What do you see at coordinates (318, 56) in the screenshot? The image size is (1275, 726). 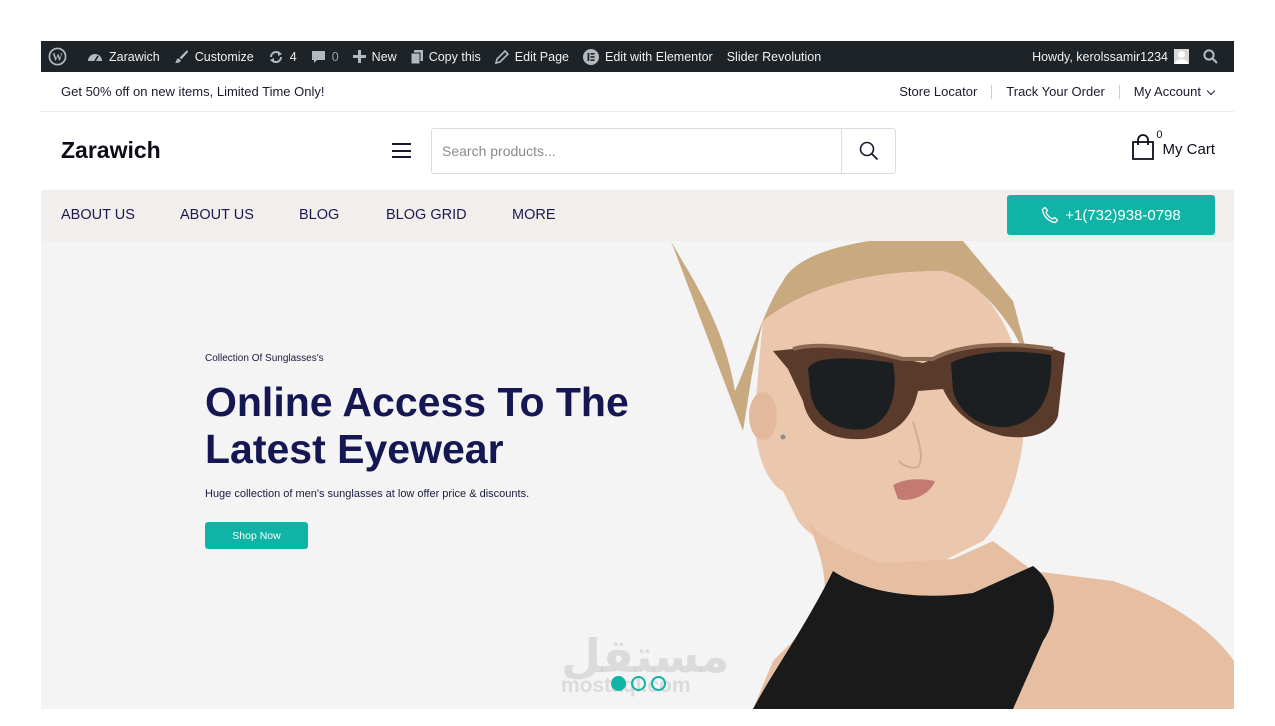 I see `comment-icon` at bounding box center [318, 56].